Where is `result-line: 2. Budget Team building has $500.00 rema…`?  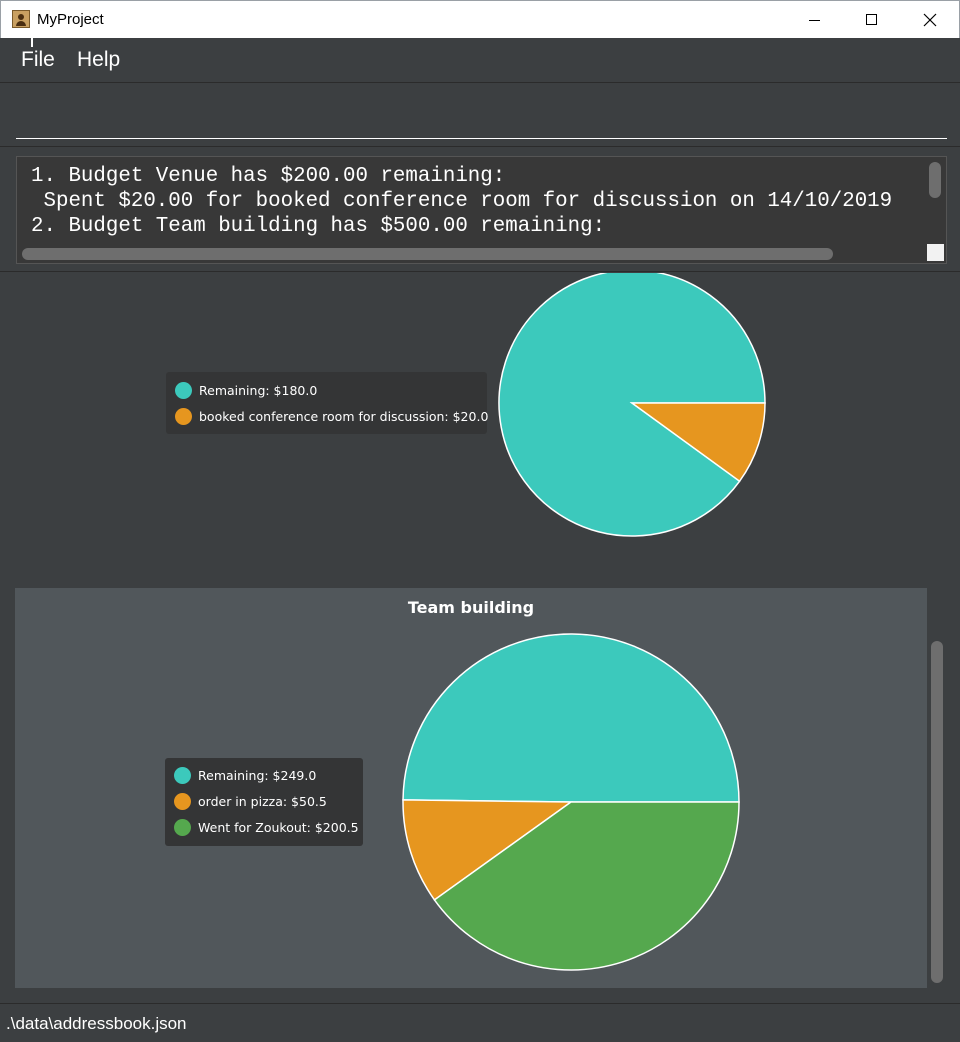 result-line: 2. Budget Team building has $500.00 rema… is located at coordinates (318, 226).